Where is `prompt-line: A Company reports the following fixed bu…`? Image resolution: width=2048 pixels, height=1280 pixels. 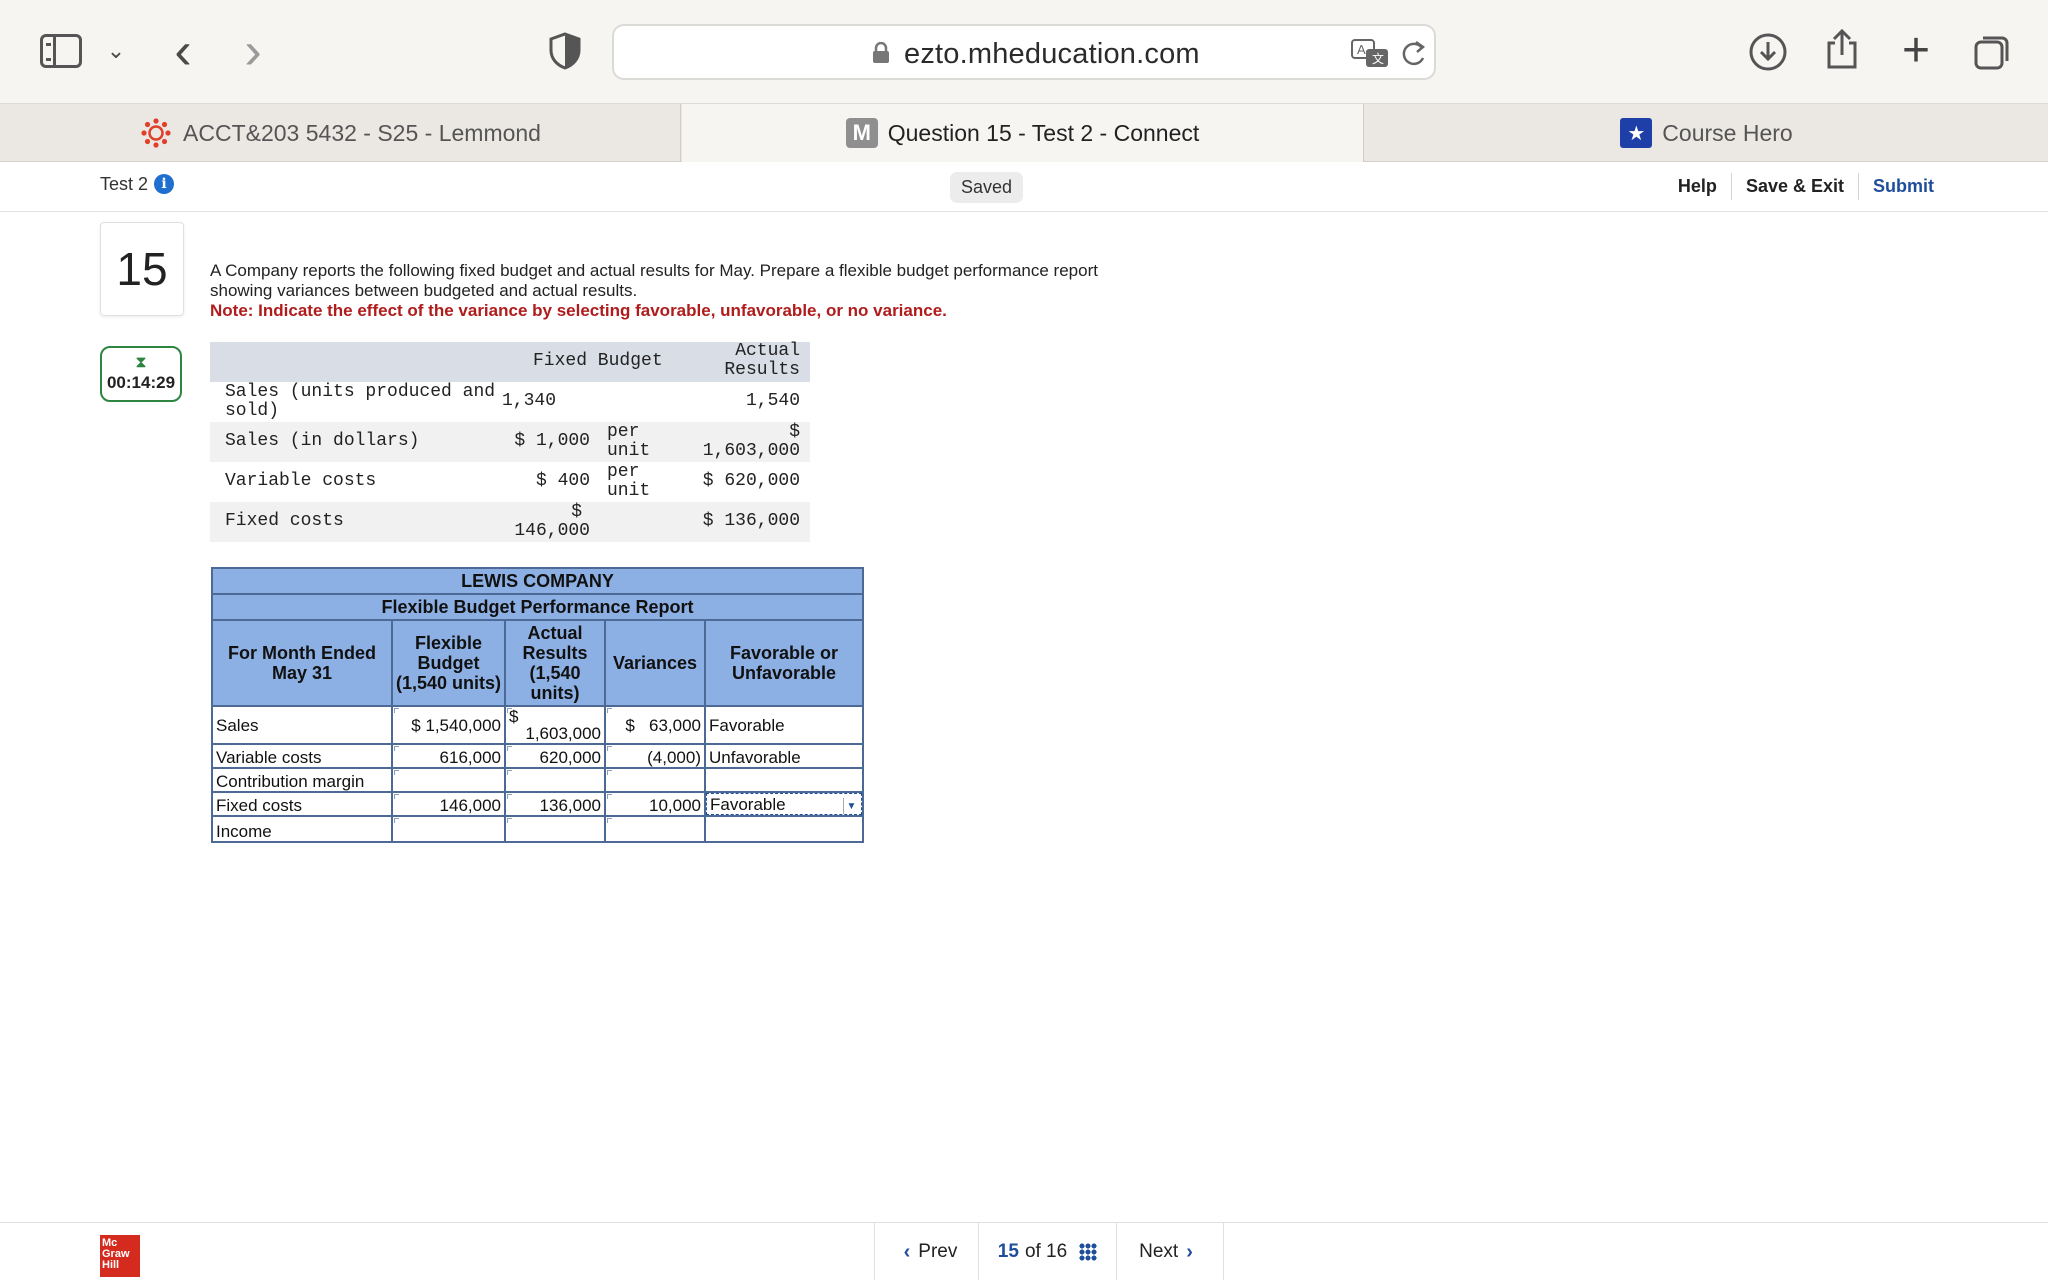
prompt-line: A Company reports the following fixed bu… is located at coordinates (654, 270).